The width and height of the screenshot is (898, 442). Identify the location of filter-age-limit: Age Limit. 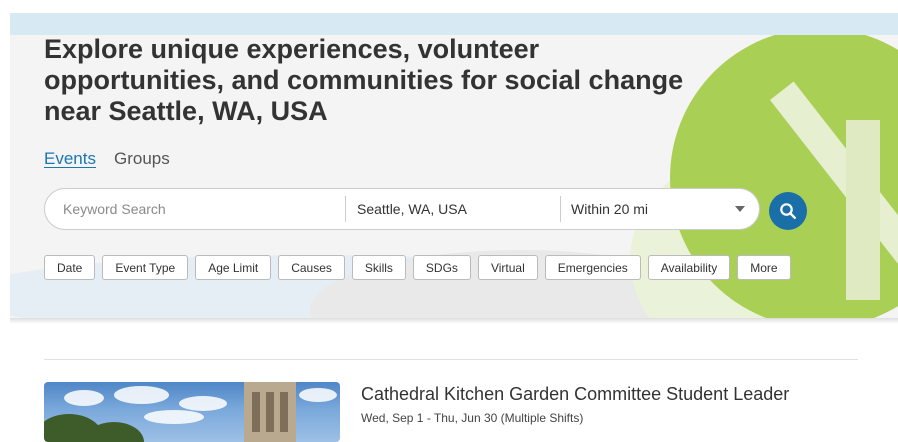
(233, 267).